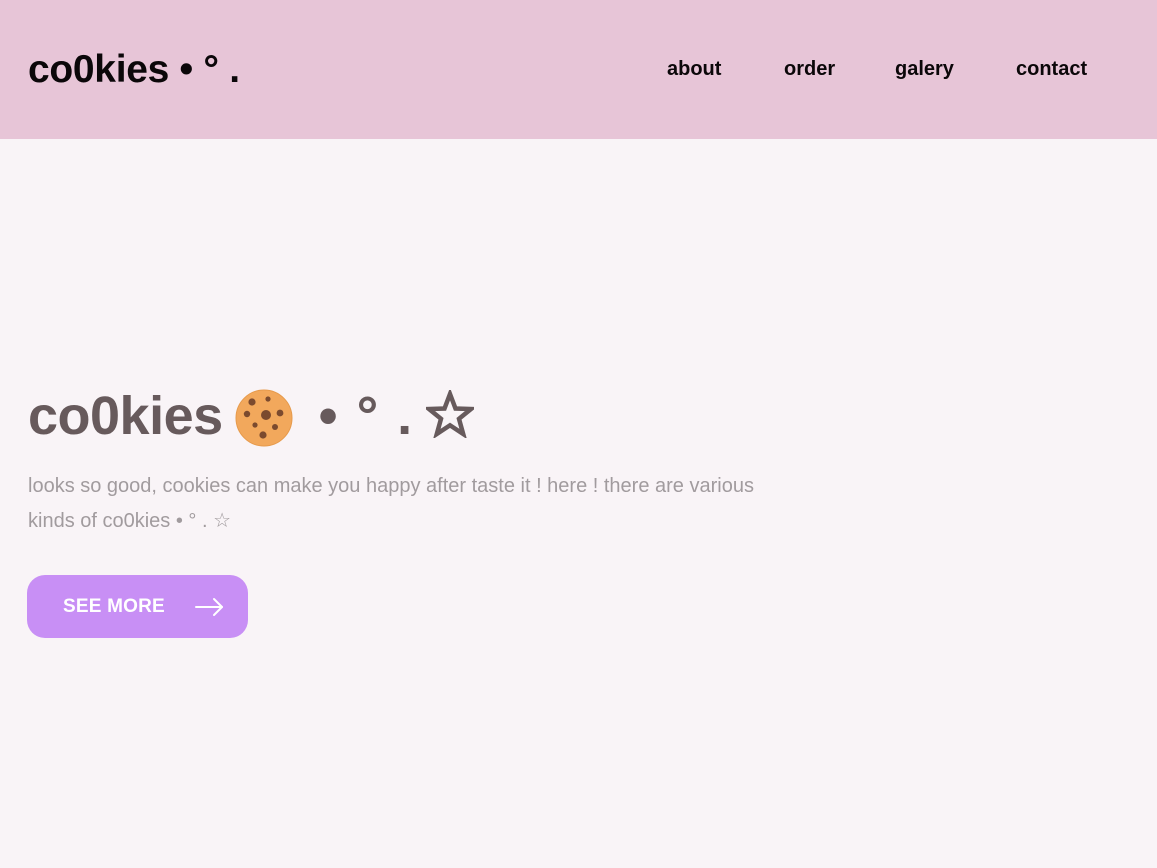 The height and width of the screenshot is (868, 1157). I want to click on see-more-button: SEE MORE, so click(137, 606).